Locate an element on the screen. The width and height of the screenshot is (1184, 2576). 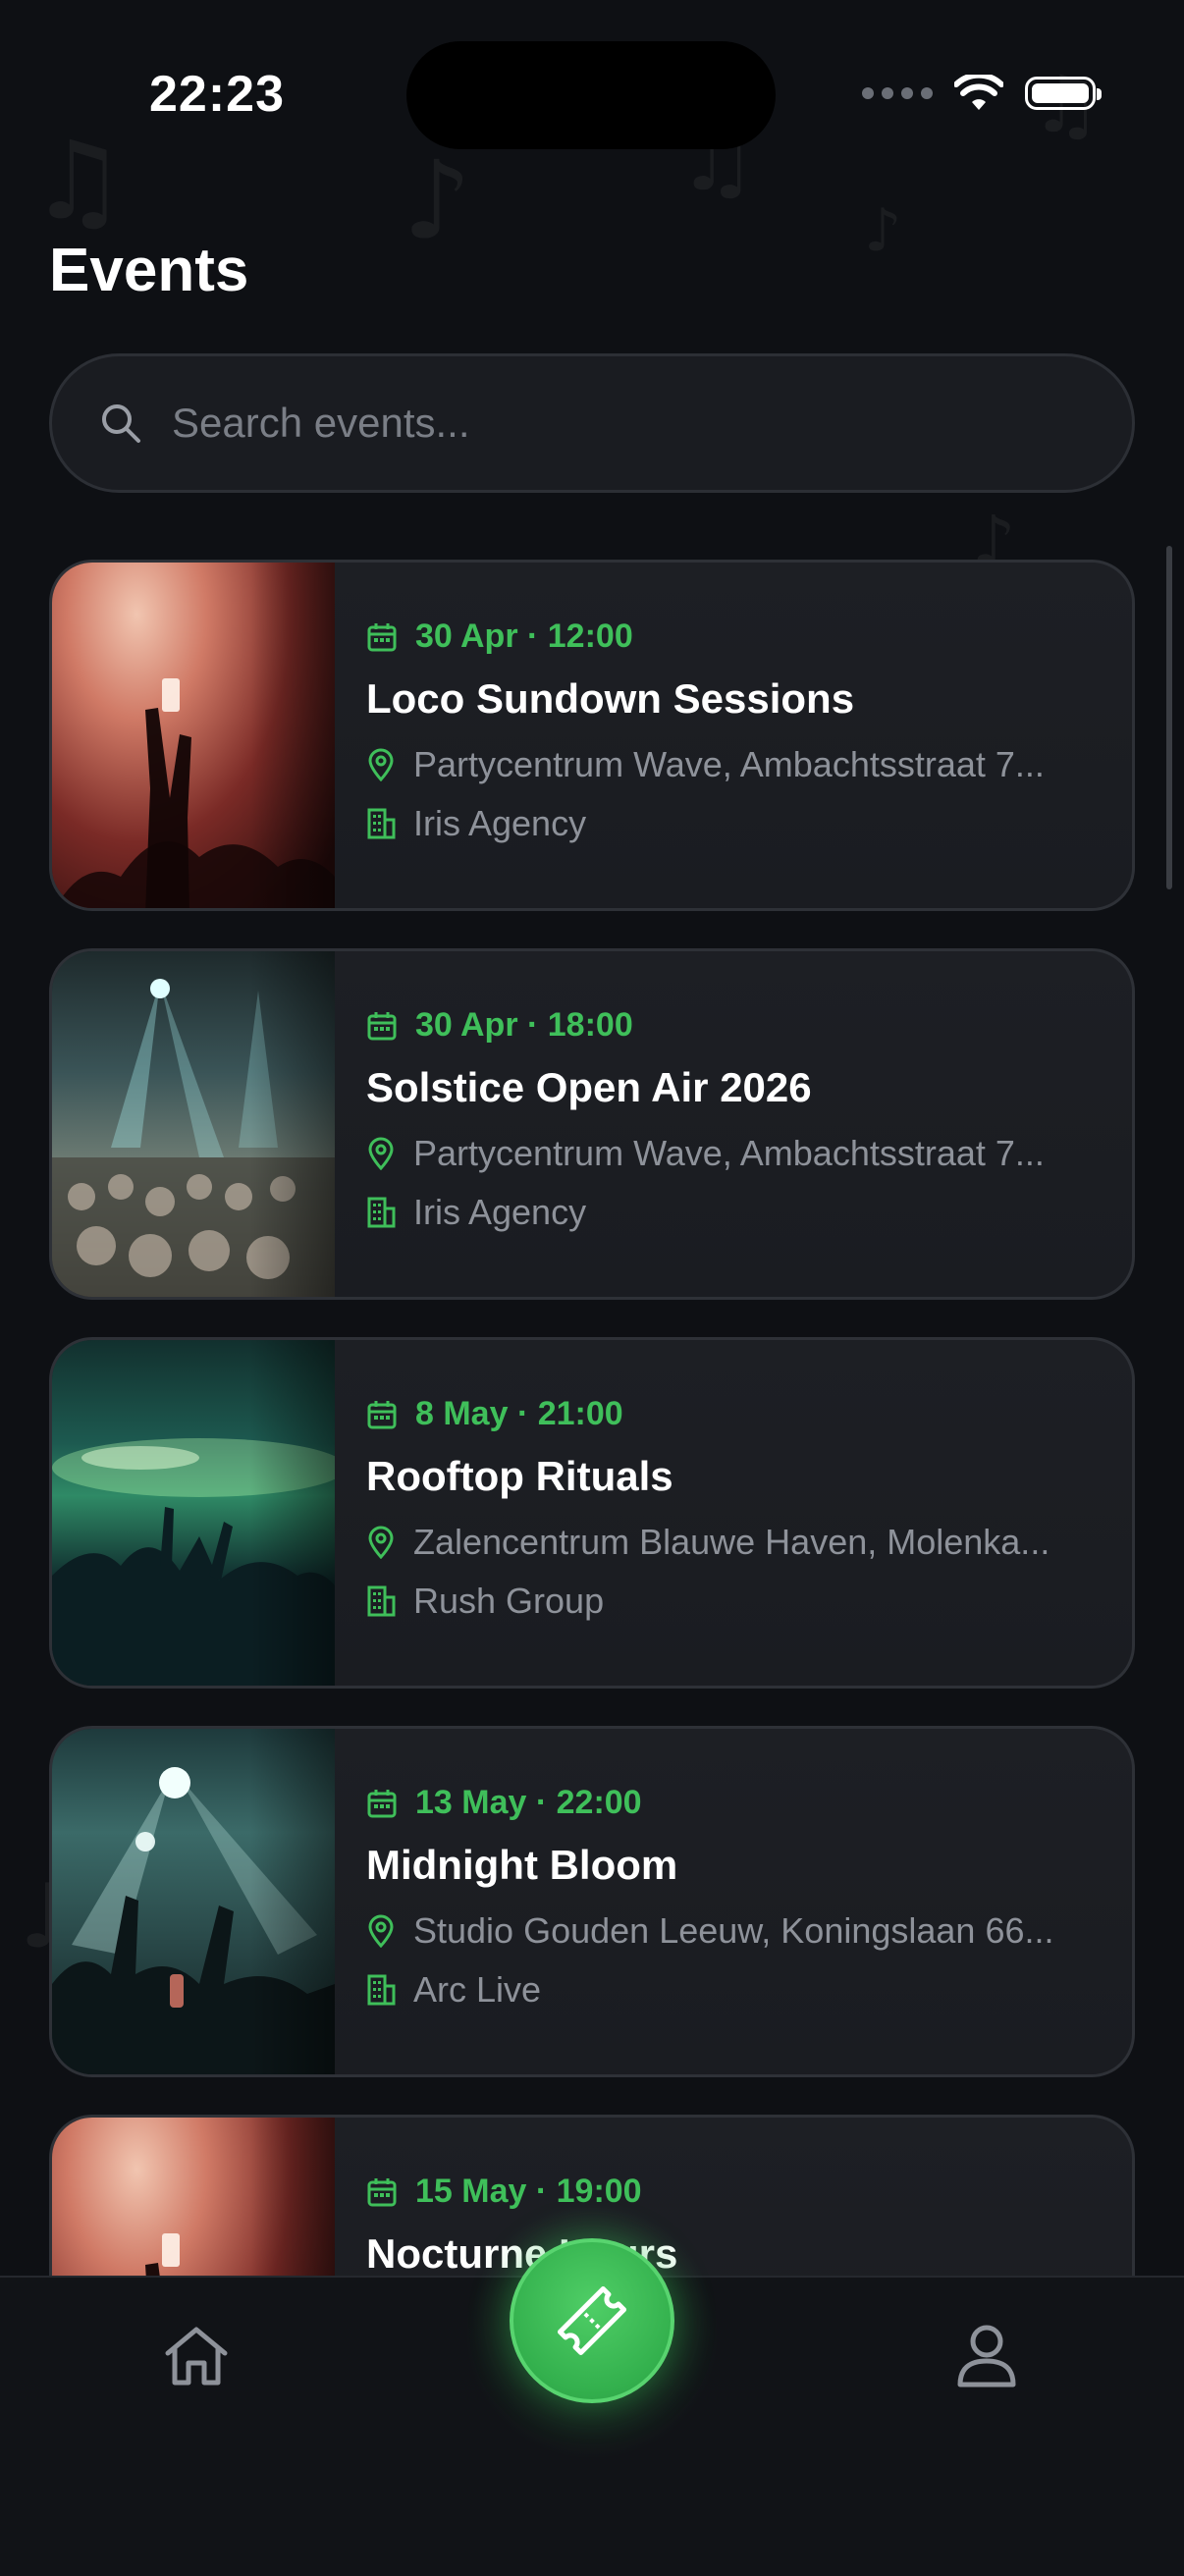
tickets-fab-button is located at coordinates (592, 2320).